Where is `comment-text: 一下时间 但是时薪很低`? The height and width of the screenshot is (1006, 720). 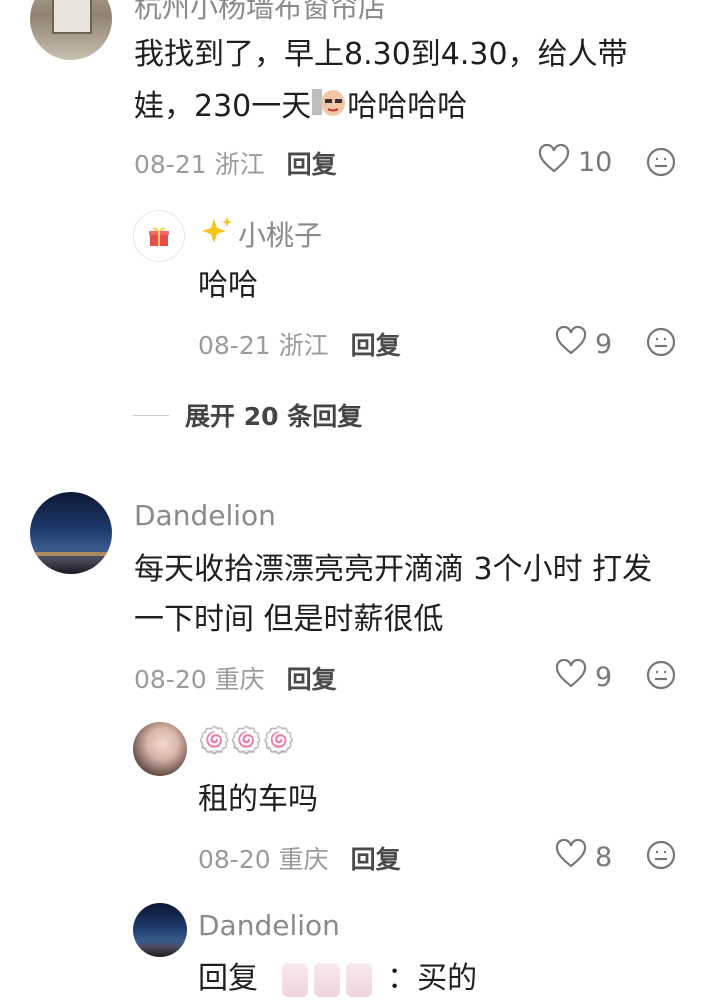
comment-text: 一下时间 但是时薪很低 is located at coordinates (289, 619).